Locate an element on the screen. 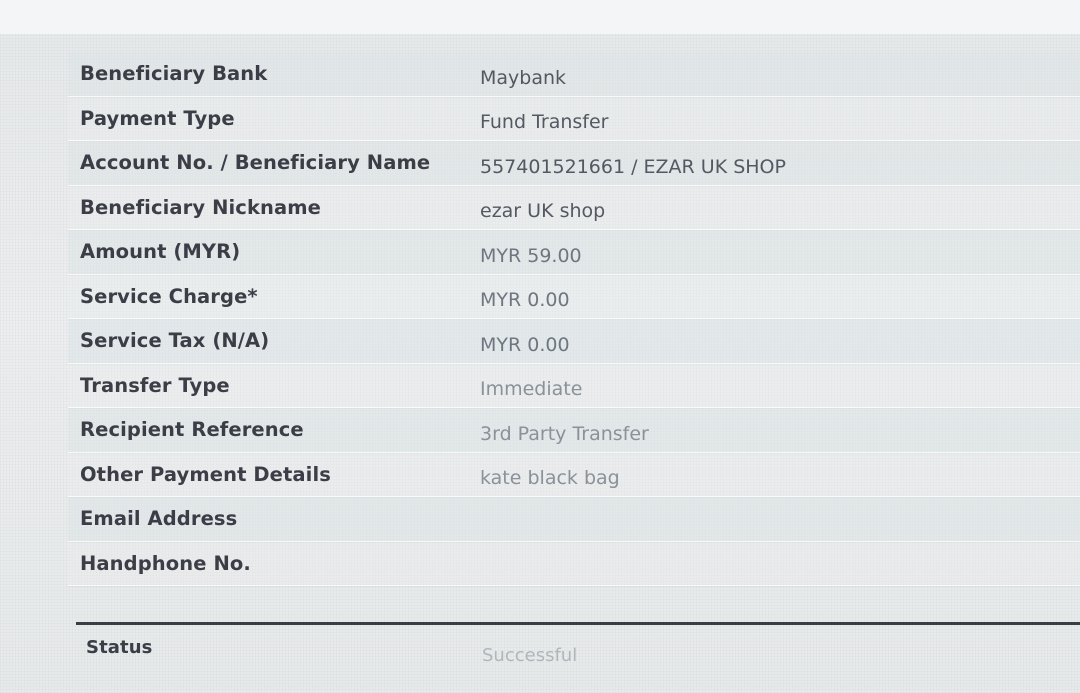 The image size is (1080, 693). row-transfer-type: Transfer Type Immediate is located at coordinates (574, 385).